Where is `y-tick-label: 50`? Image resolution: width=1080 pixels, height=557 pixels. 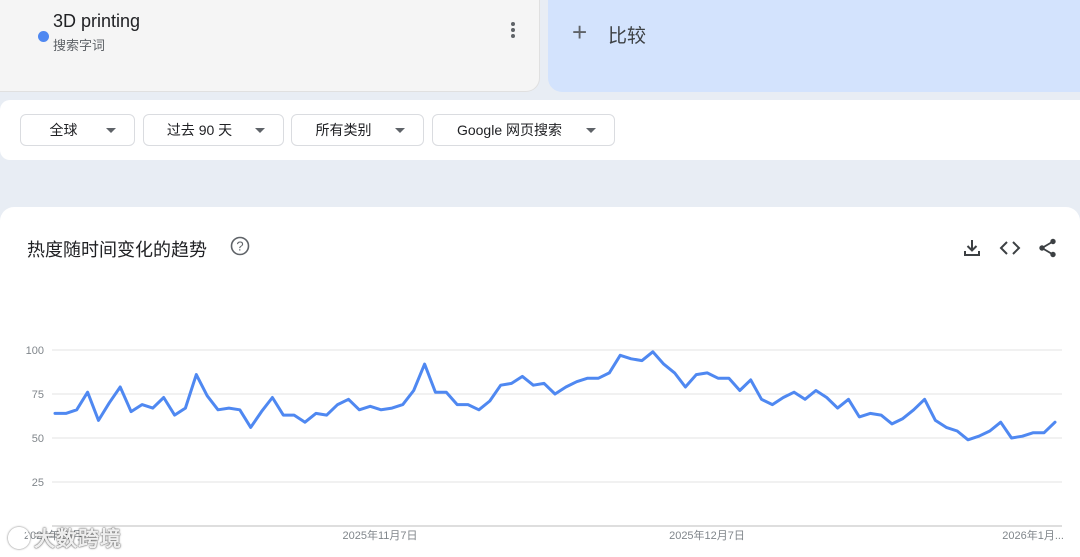
y-tick-label: 50 is located at coordinates (38, 439).